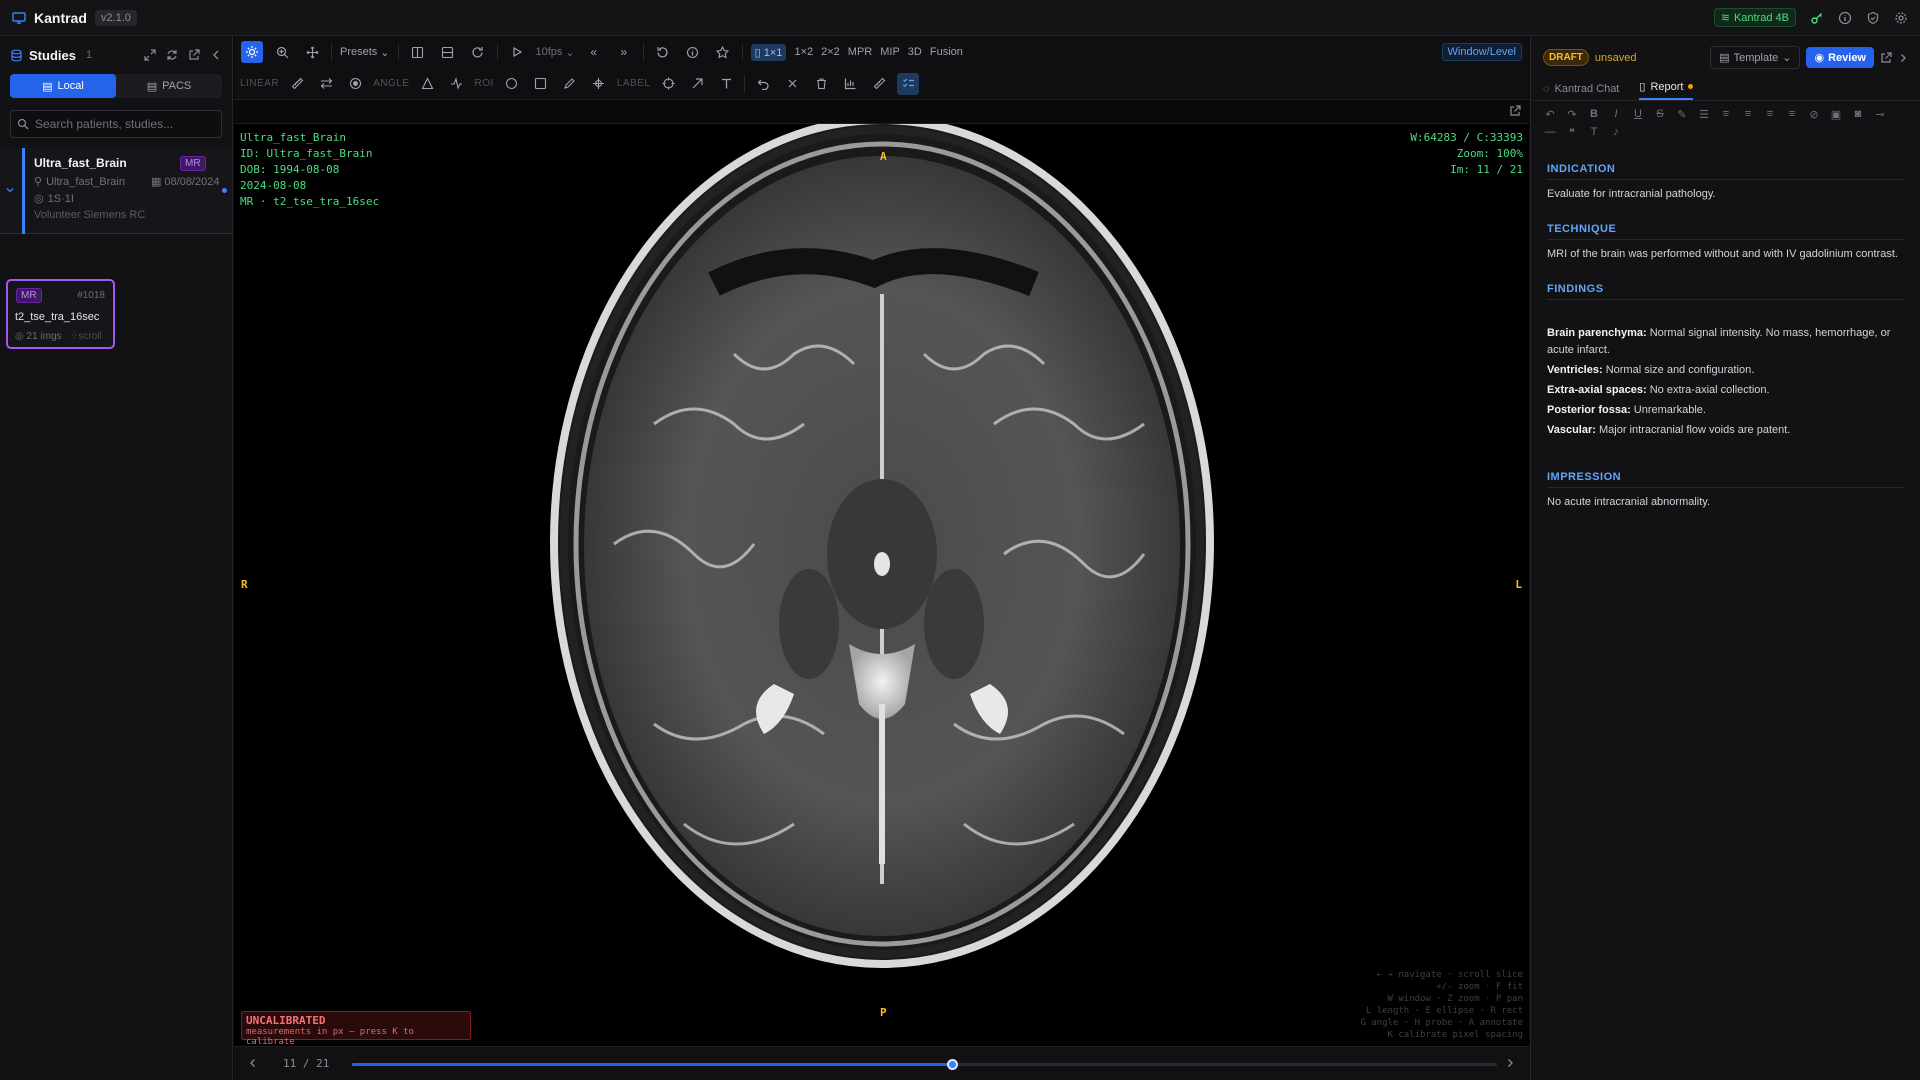 The image size is (1920, 1080). I want to click on highlight-icon: ✎, so click(1682, 114).